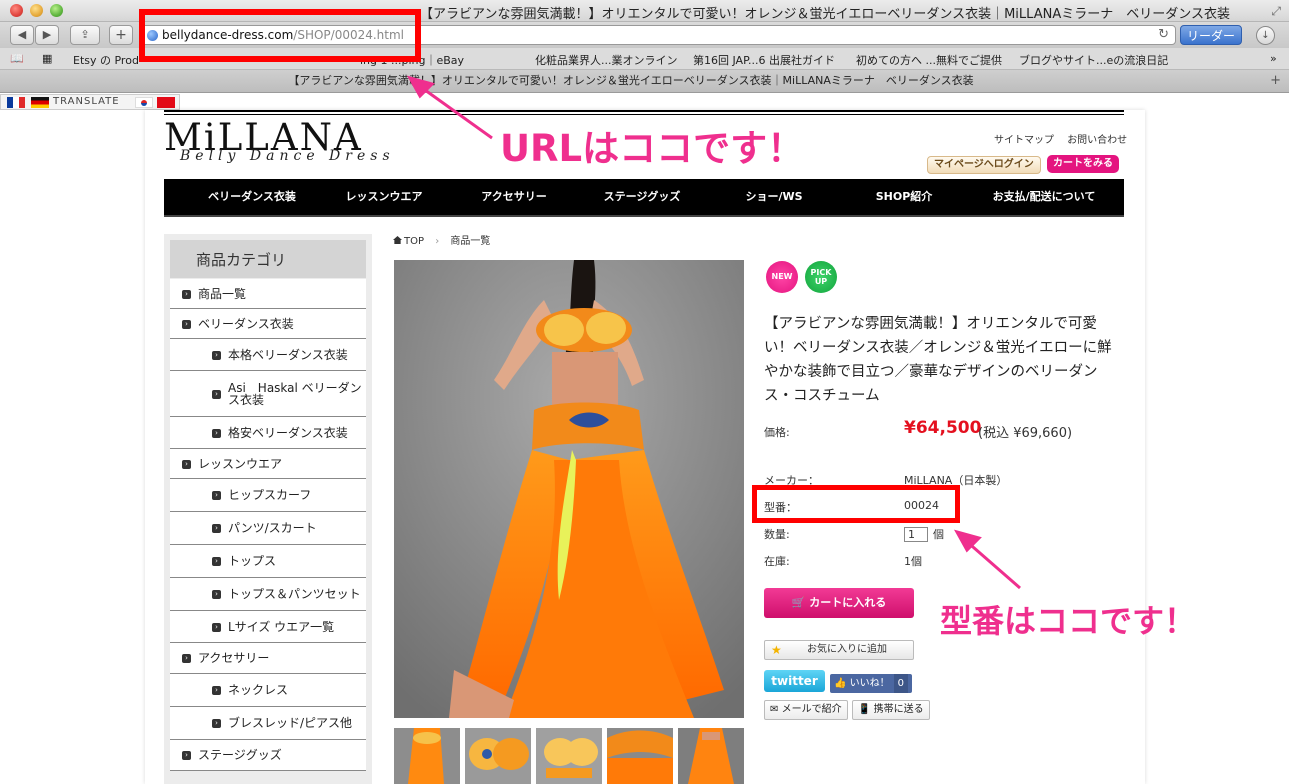 Image resolution: width=1289 pixels, height=784 pixels. What do you see at coordinates (992, 564) in the screenshot?
I see `model-arrow-icon` at bounding box center [992, 564].